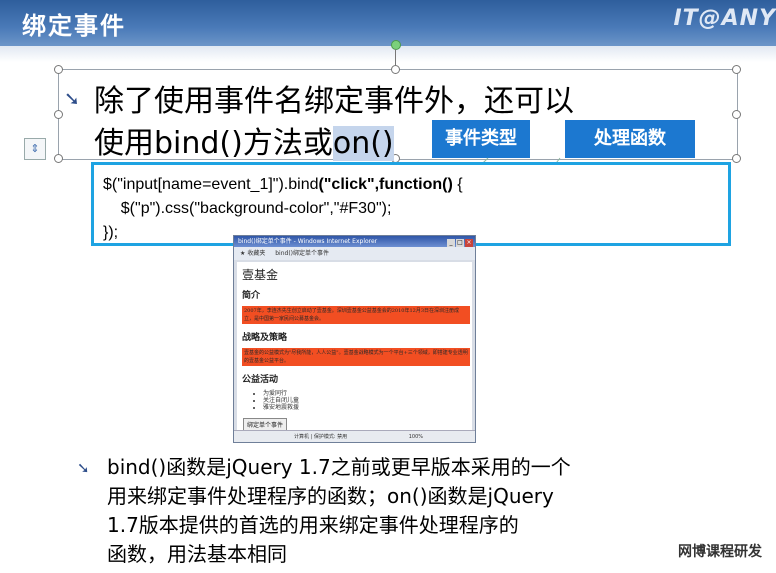  What do you see at coordinates (321, 437) in the screenshot?
I see `status-text: 计算机 | 保护模式: 禁用` at bounding box center [321, 437].